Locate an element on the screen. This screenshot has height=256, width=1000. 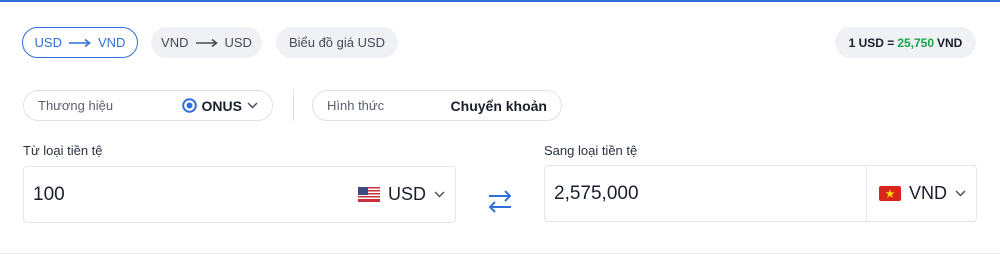
rate-suffix: VND is located at coordinates (950, 42).